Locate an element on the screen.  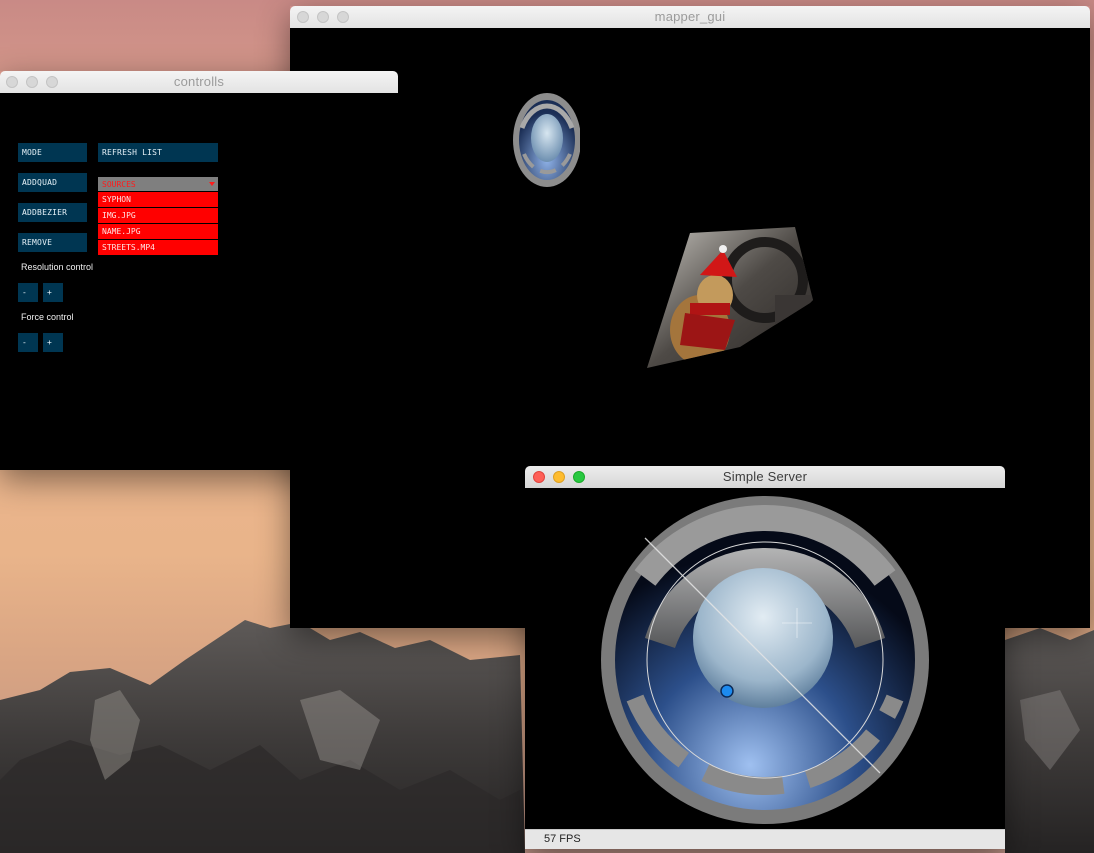
source-item-name-jpg: NAME.JPG is located at coordinates (158, 231).